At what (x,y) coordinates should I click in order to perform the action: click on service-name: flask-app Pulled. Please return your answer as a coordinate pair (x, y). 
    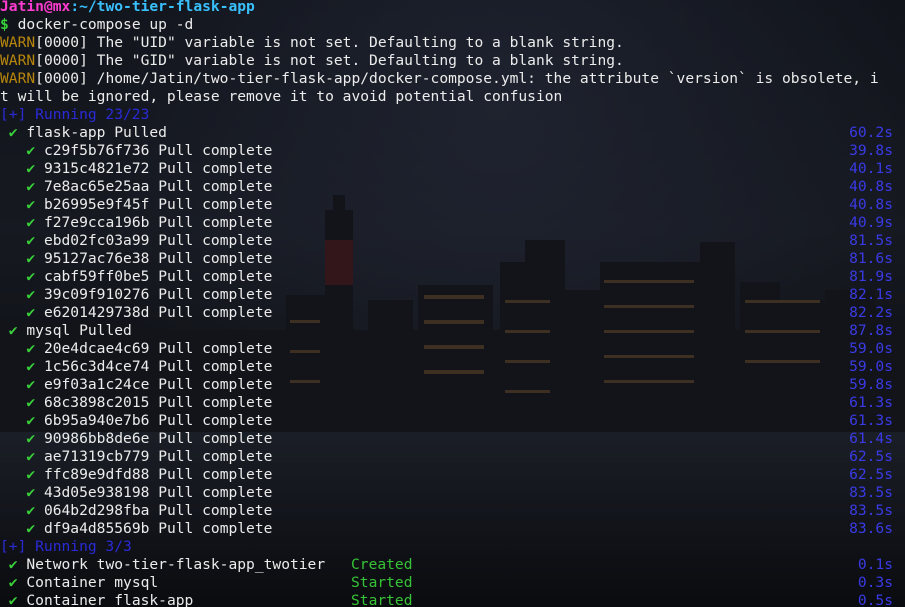
    Looking at the image, I should click on (96, 132).